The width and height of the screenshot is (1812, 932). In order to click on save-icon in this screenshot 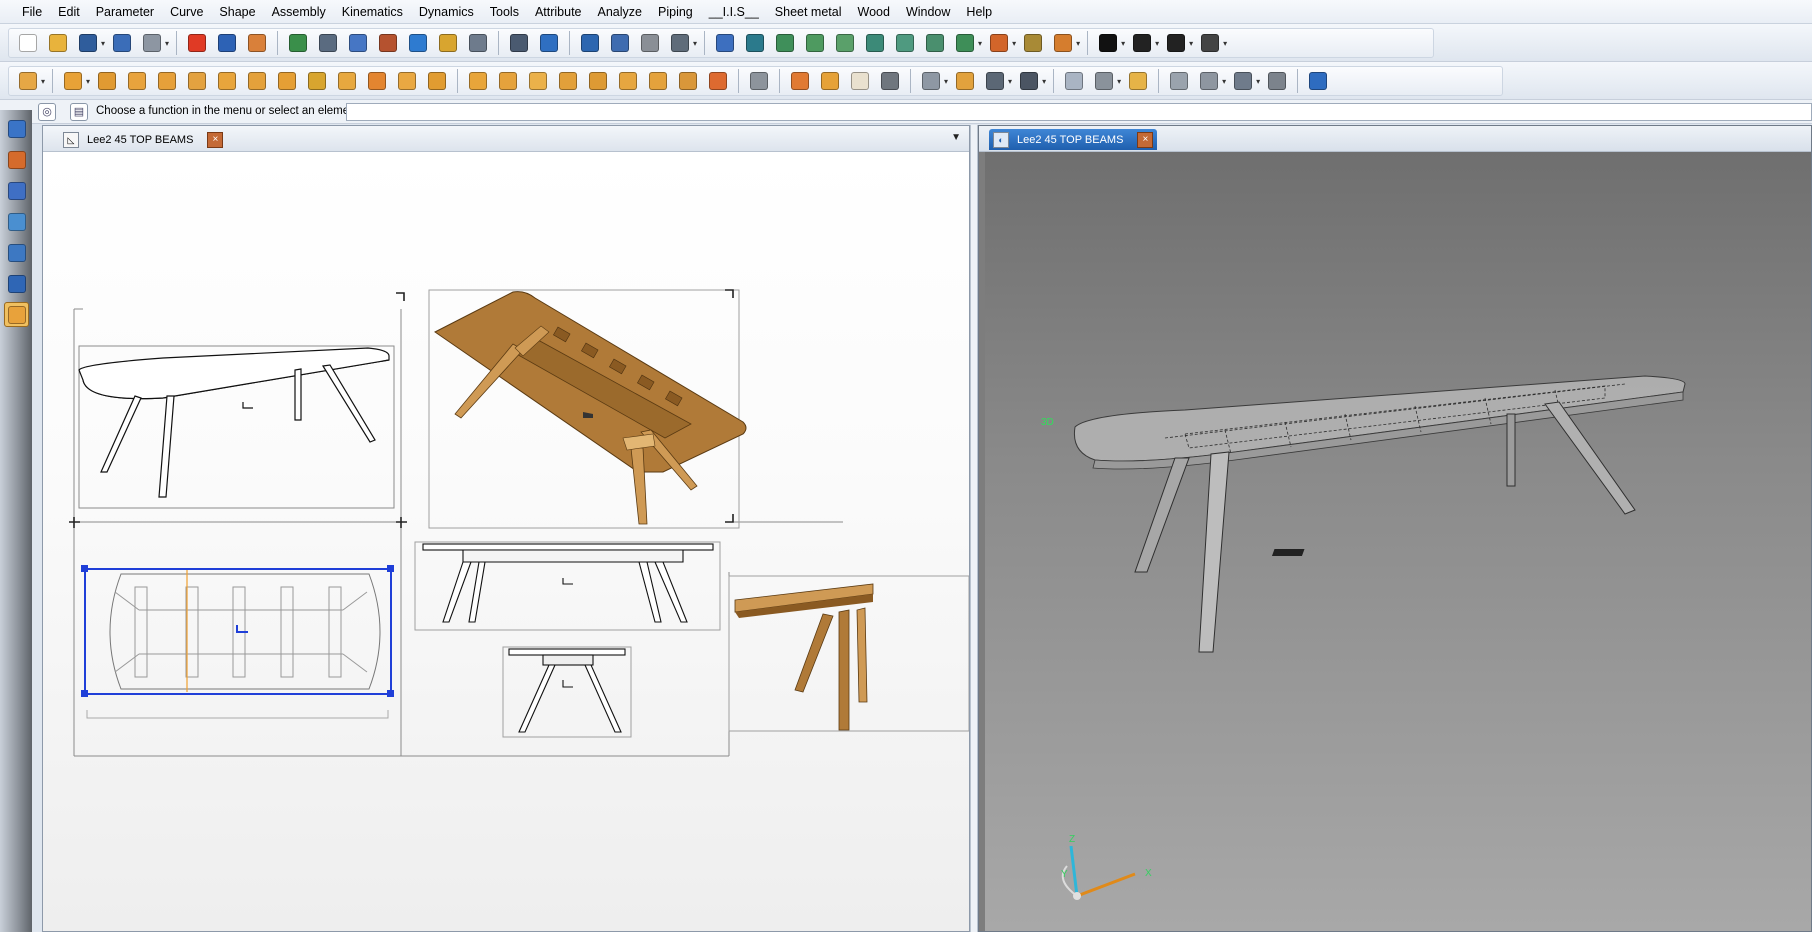, I will do `click(88, 43)`.